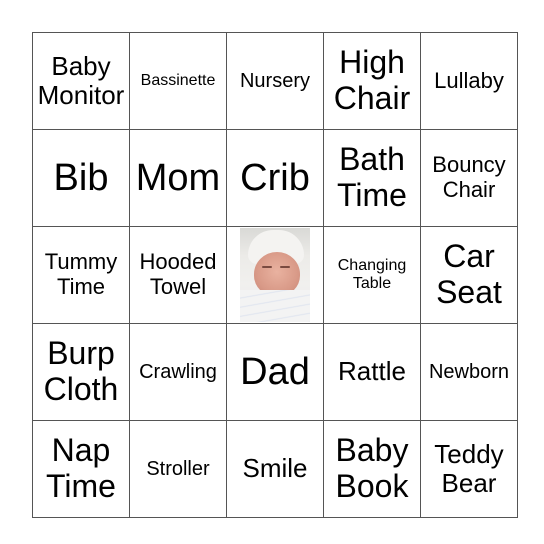  I want to click on bingo-cell: Smile, so click(275, 469).